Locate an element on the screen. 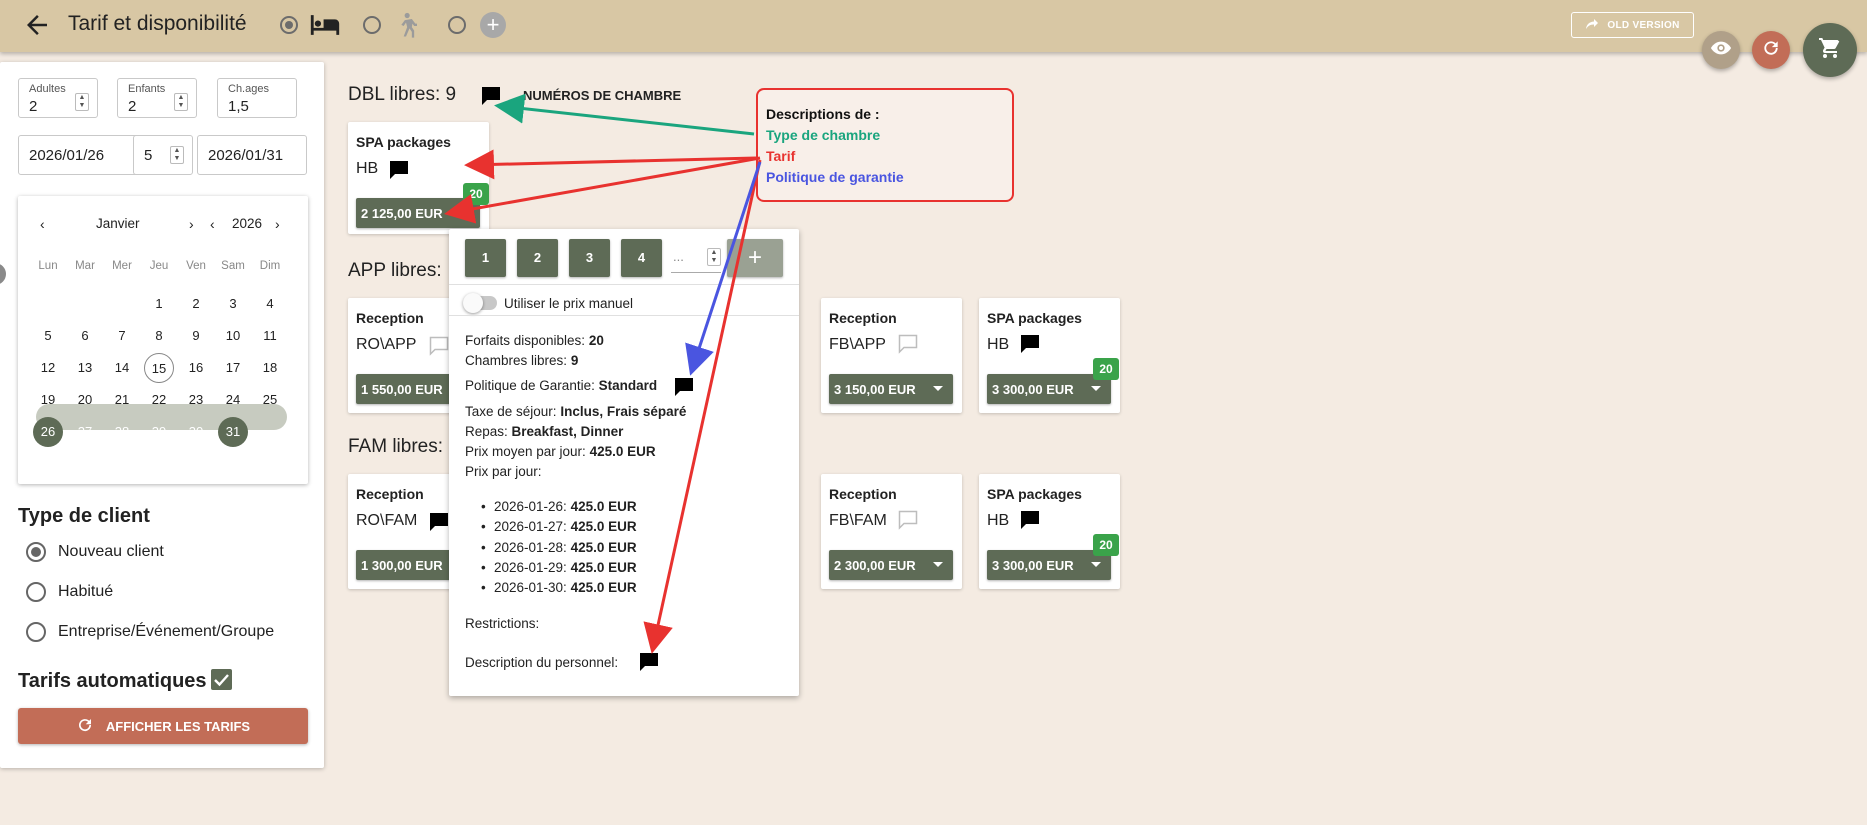 This screenshot has height=825, width=1867. red-arrow-price is located at coordinates (602, 190).